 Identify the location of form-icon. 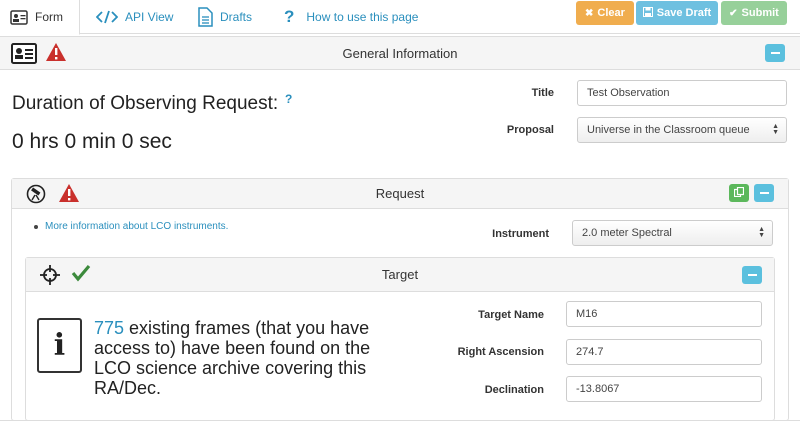
(19, 17).